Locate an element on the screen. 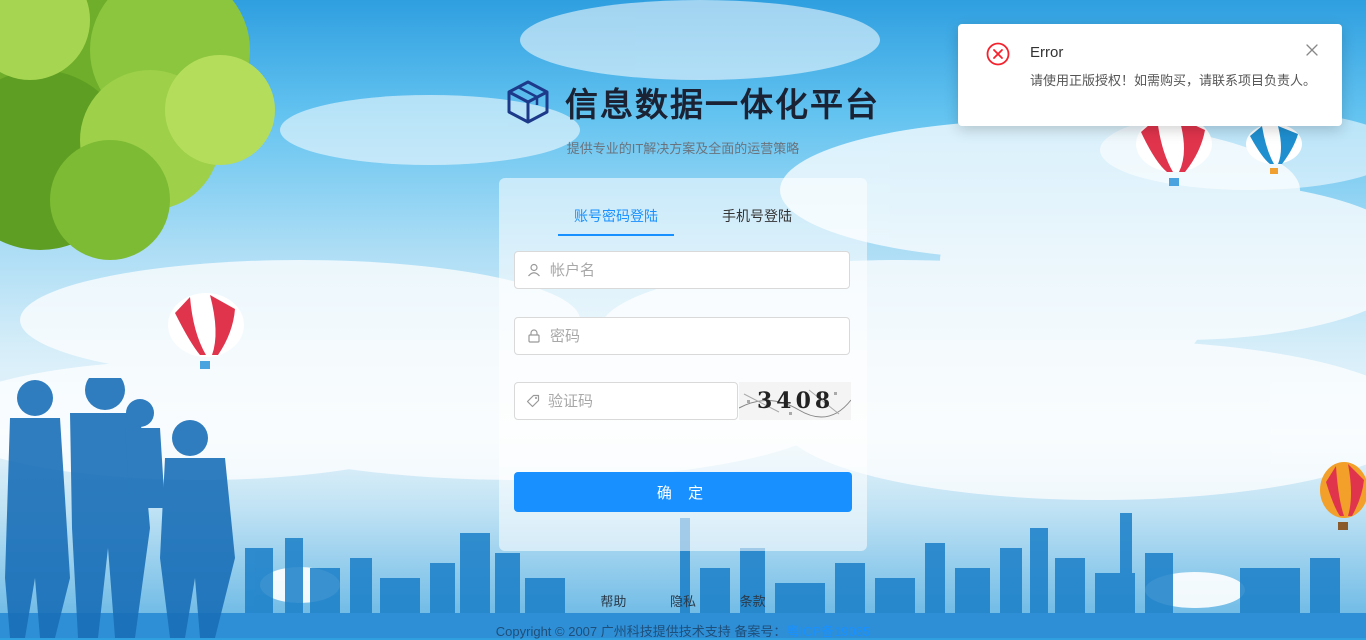  lock-icon is located at coordinates (534, 336).